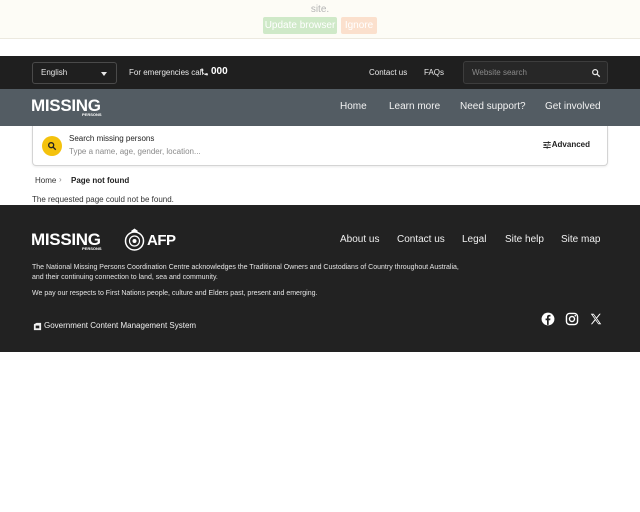  I want to click on nav-item-need-support: Need support?, so click(493, 106).